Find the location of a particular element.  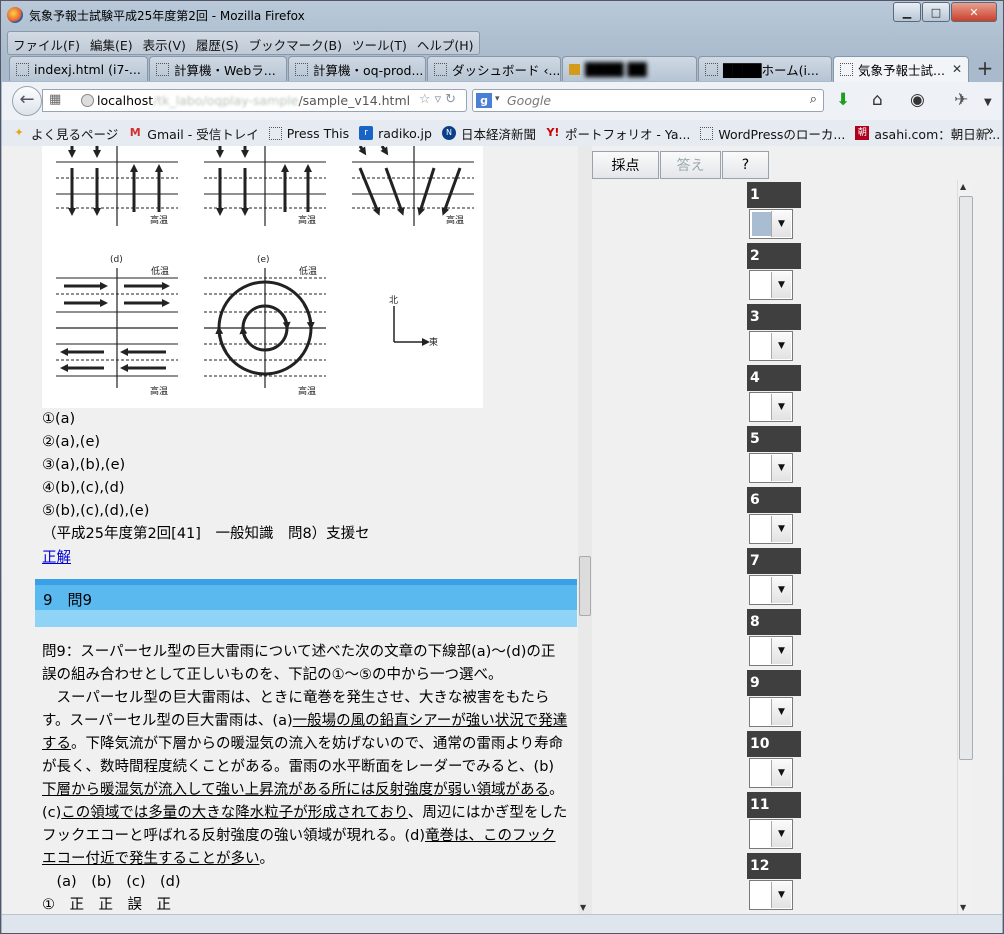

menu-view: 表示(V) is located at coordinates (164, 43).